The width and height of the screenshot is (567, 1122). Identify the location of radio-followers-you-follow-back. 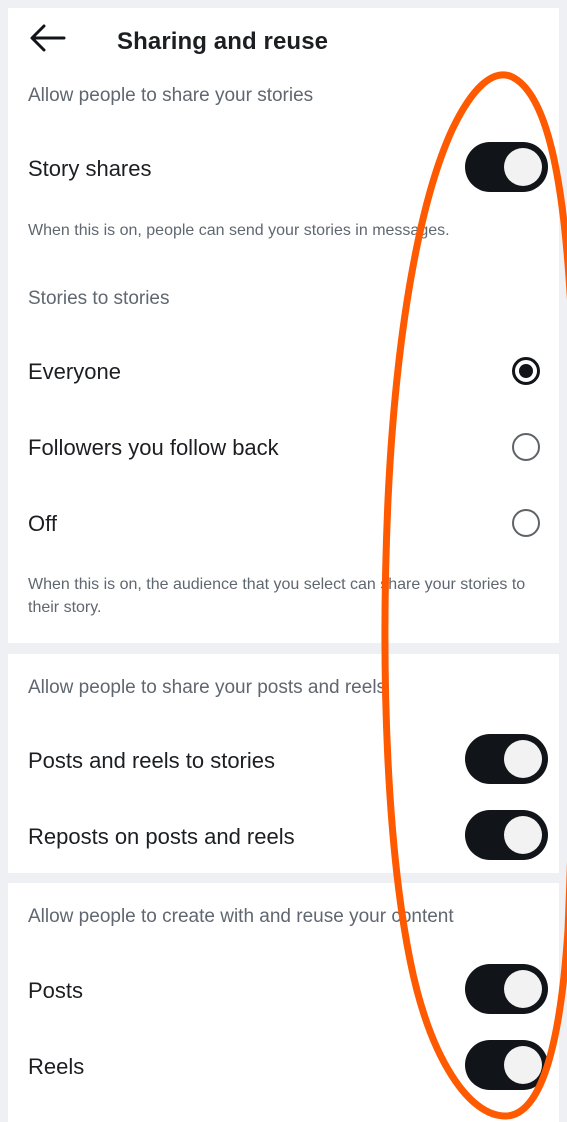
(526, 447).